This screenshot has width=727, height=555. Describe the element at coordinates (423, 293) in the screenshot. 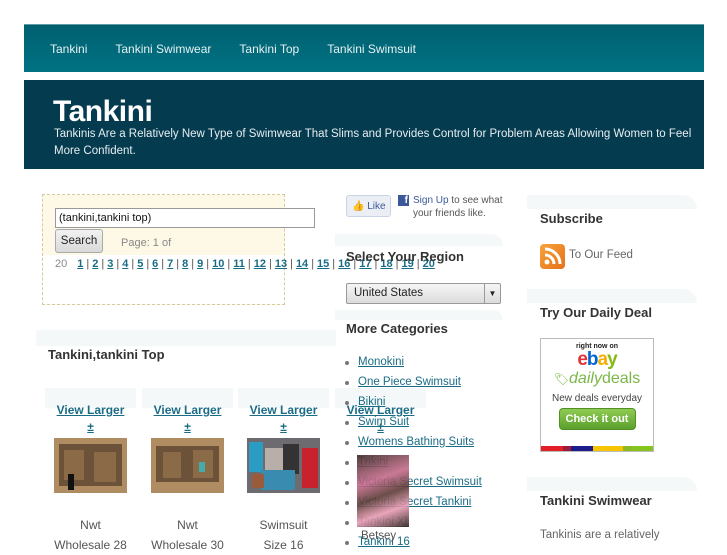

I see `region-select: United States ▼` at that location.